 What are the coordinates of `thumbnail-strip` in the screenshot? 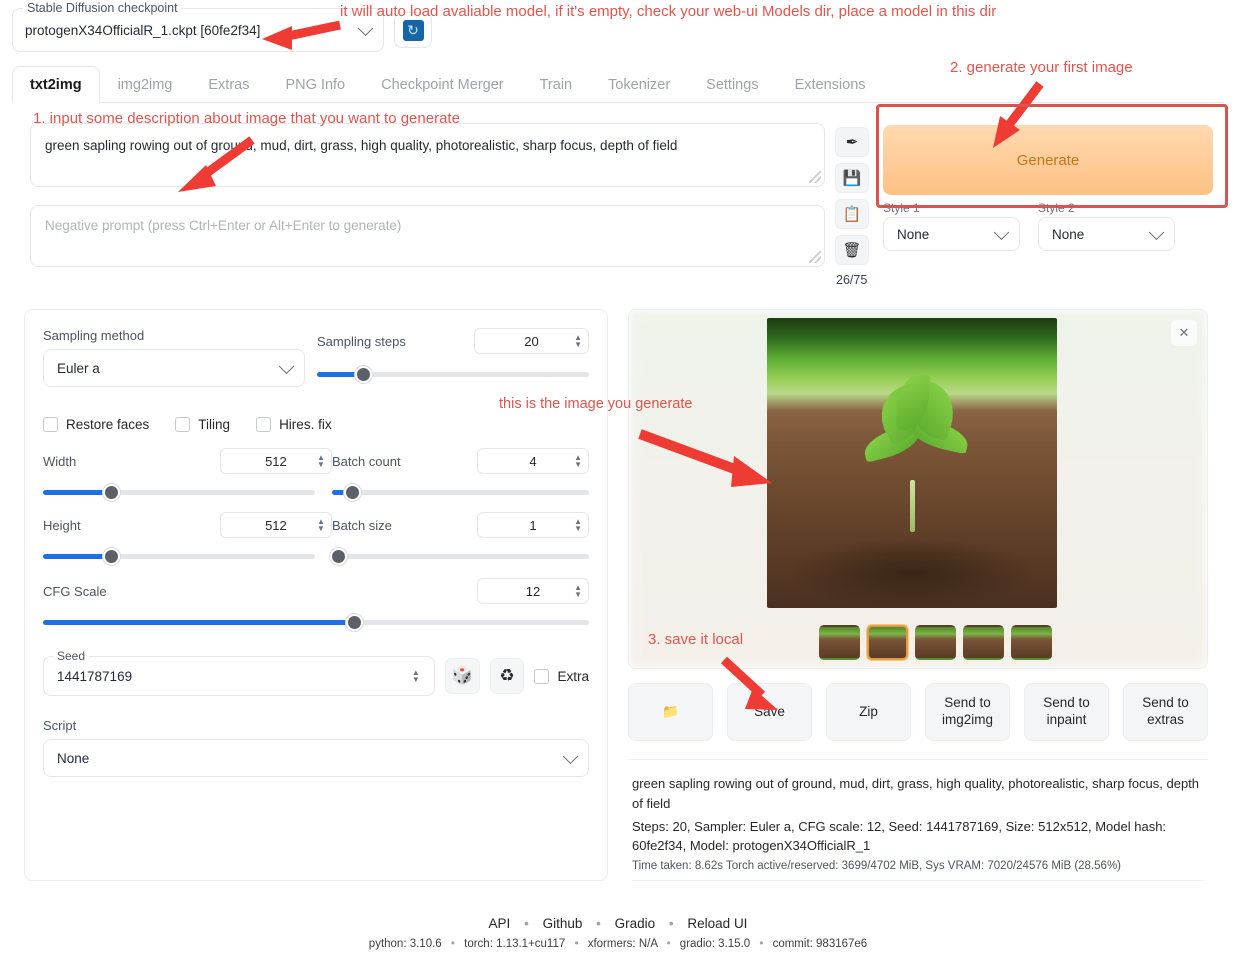 It's located at (935, 642).